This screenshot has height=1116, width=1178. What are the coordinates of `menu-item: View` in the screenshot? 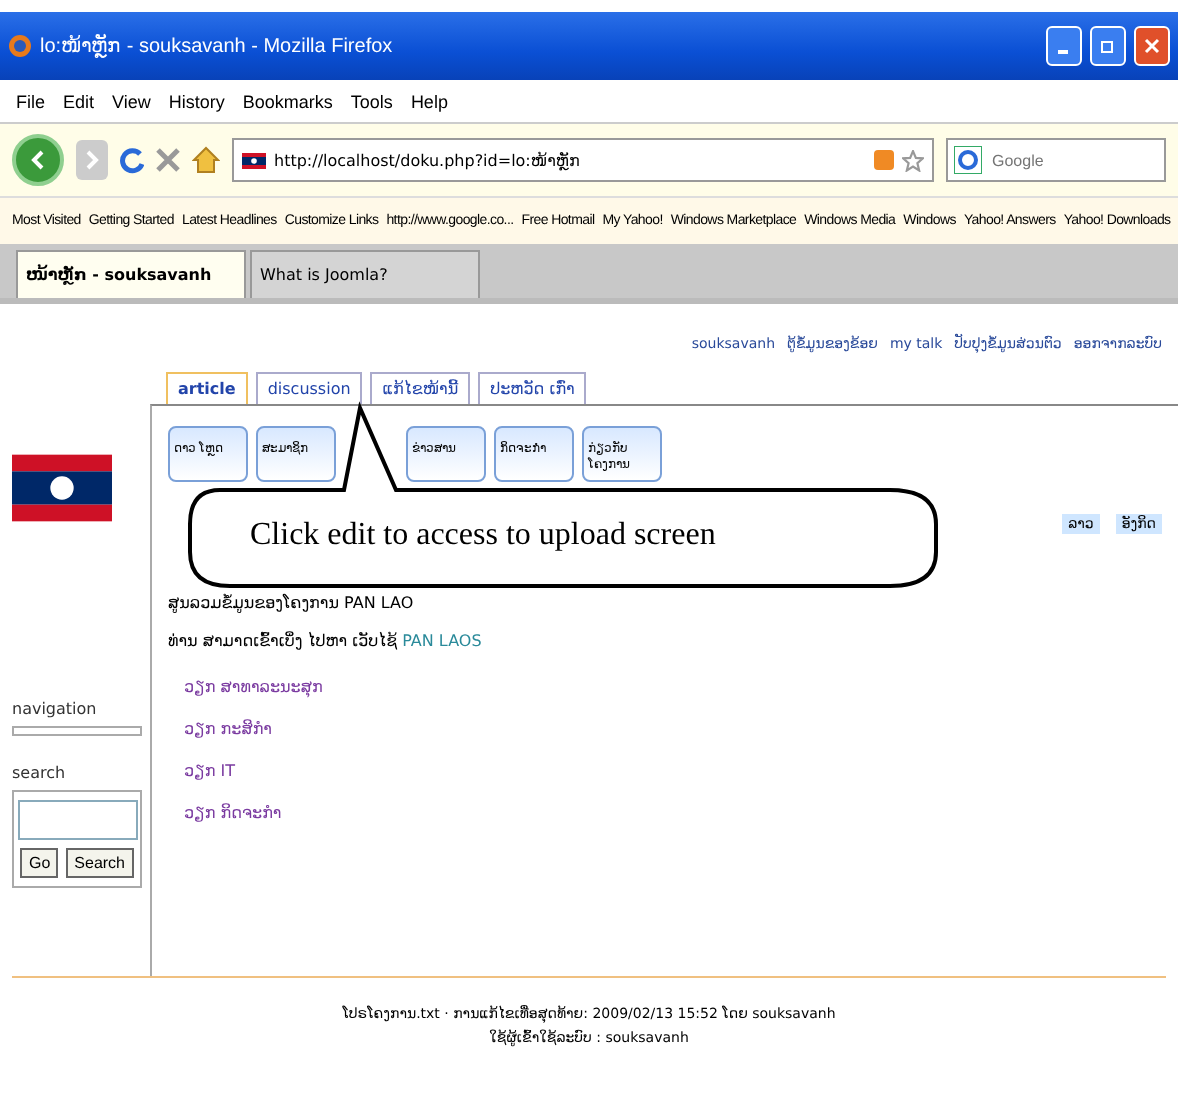 It's located at (131, 101).